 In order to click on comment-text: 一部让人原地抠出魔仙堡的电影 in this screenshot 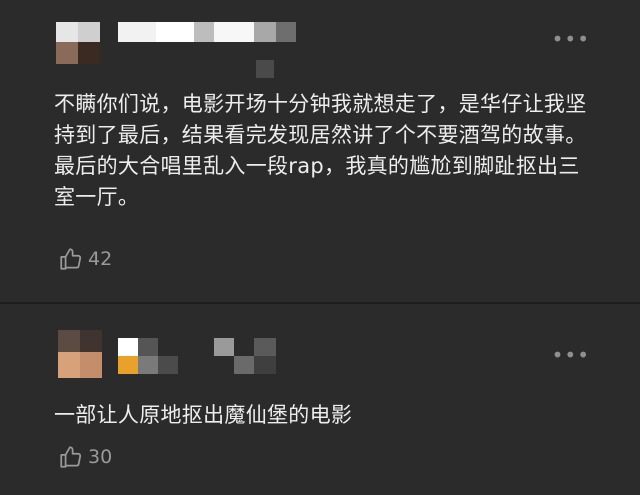, I will do `click(203, 415)`.